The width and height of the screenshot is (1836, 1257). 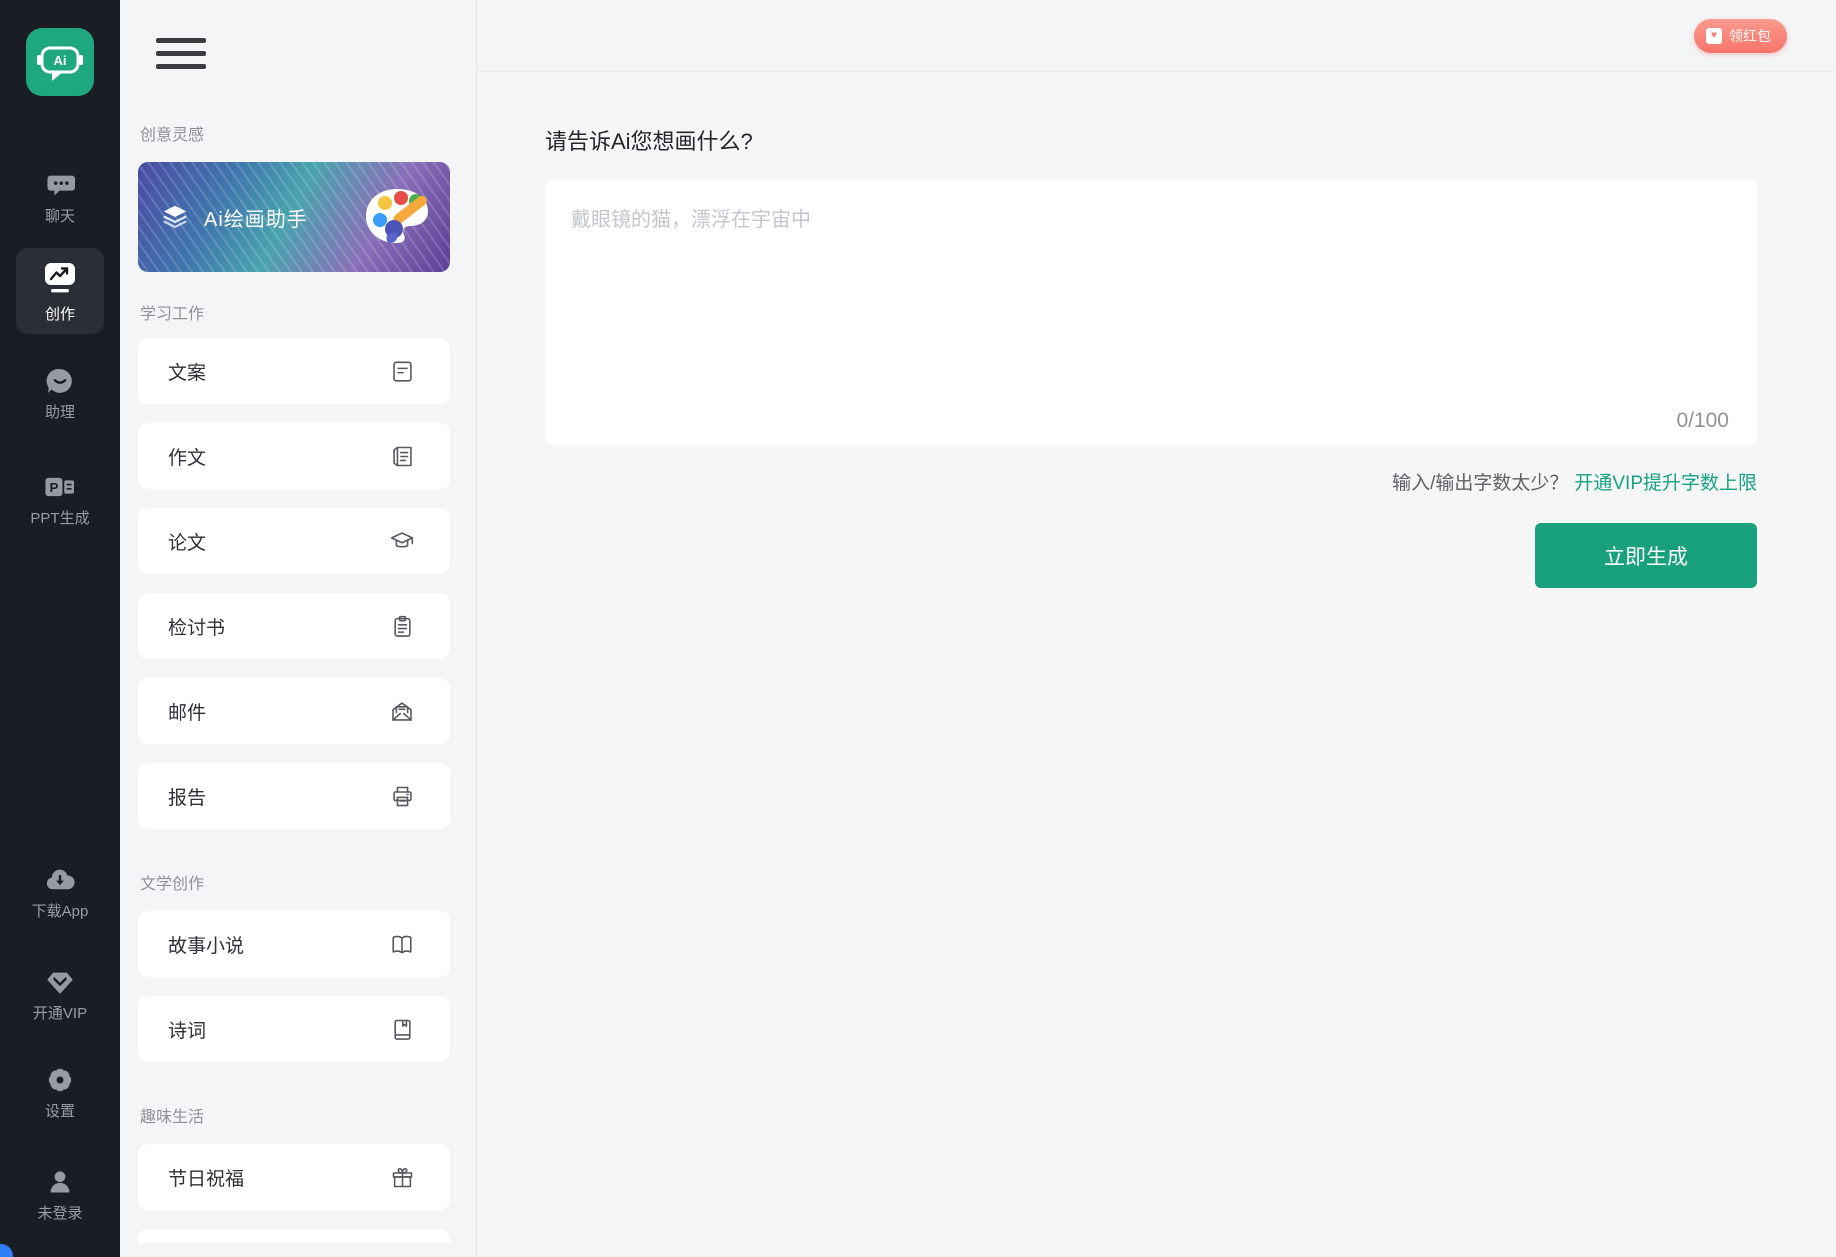 I want to click on prompt-input, so click(x=1151, y=313).